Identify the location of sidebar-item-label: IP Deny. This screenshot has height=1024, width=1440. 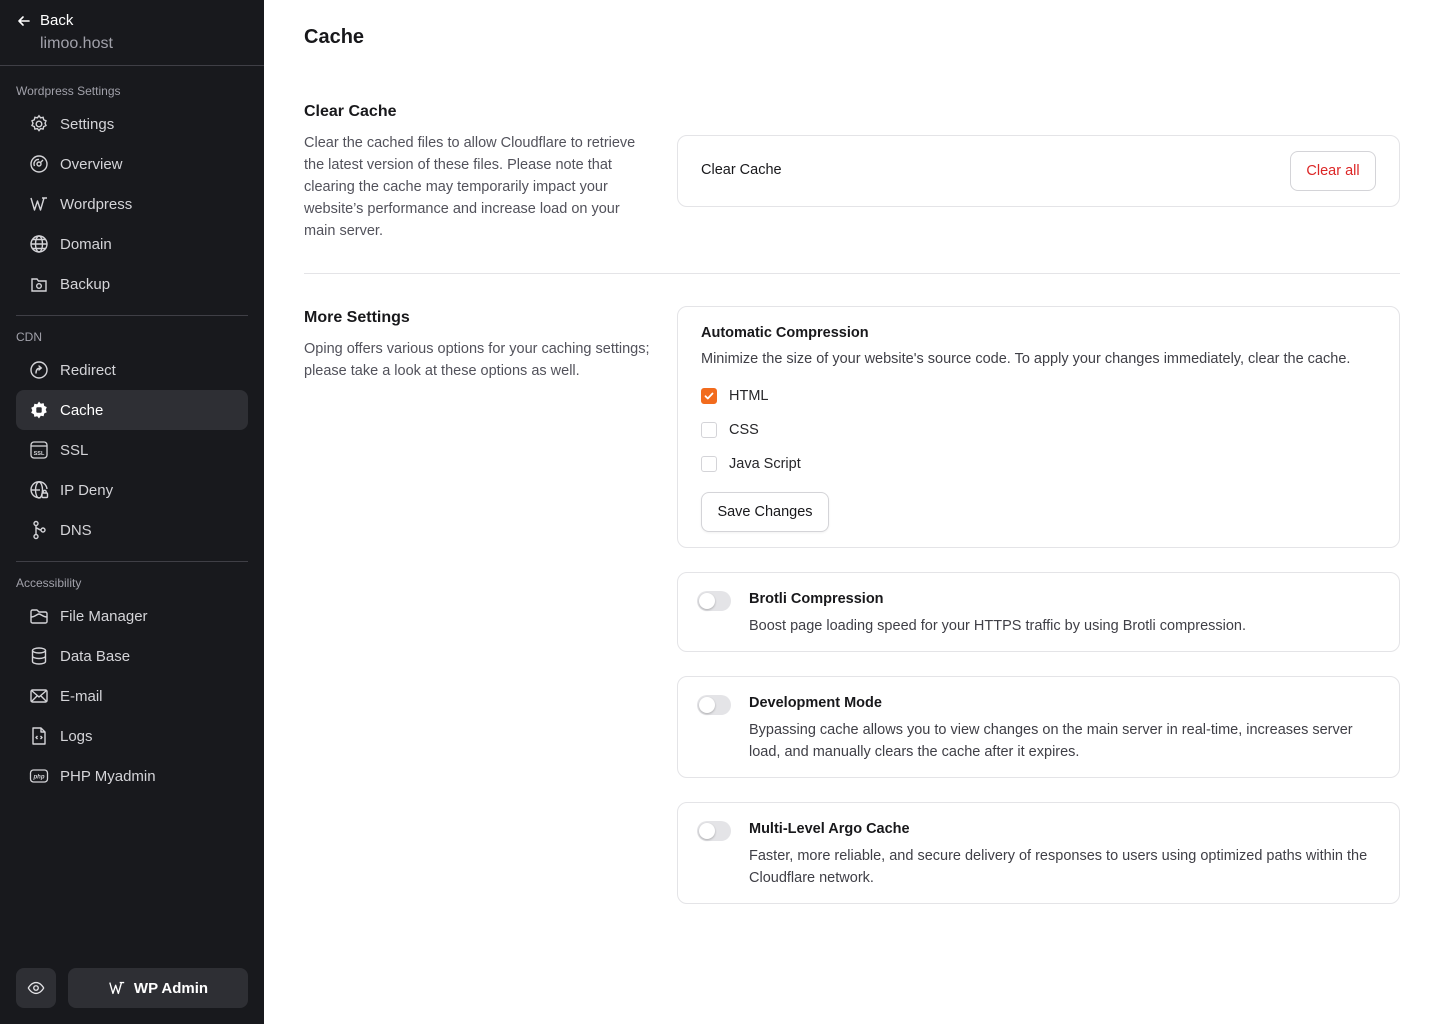
(87, 490).